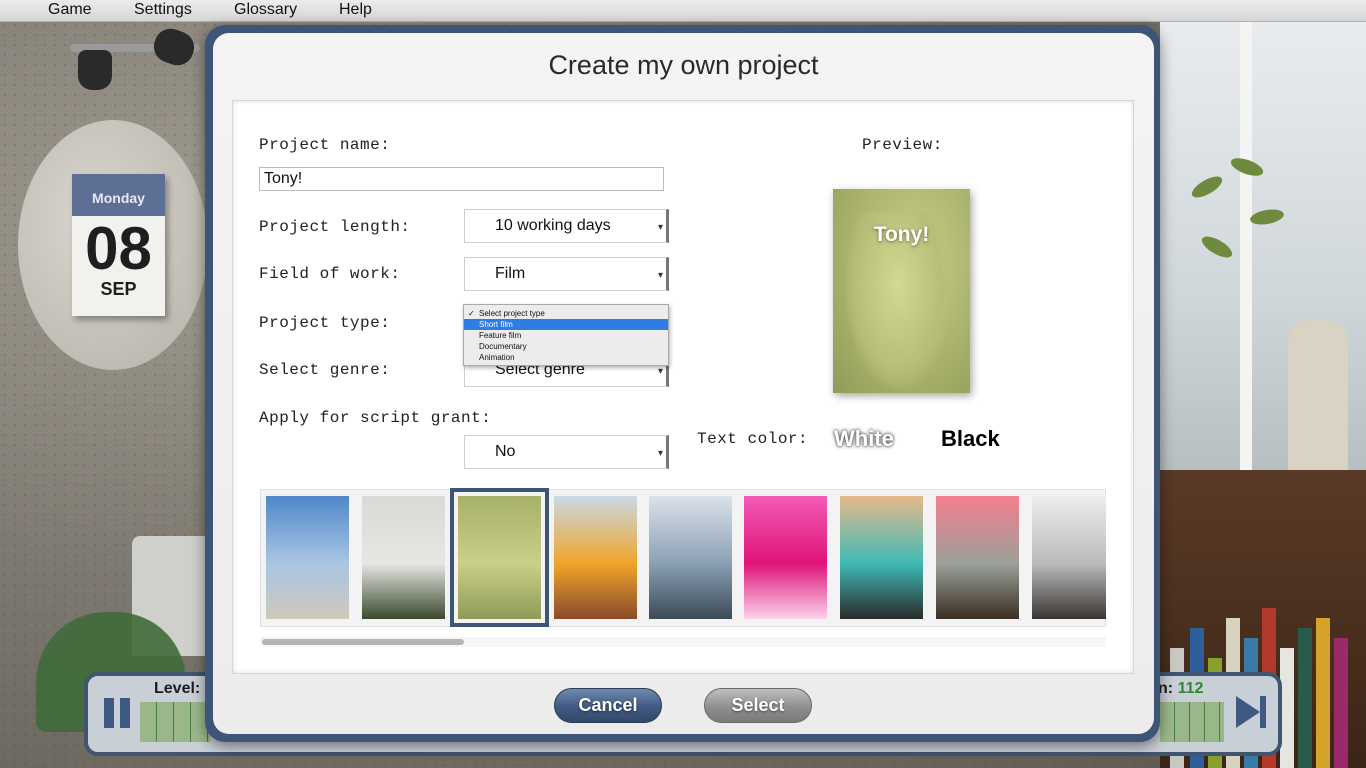 This screenshot has height=768, width=1366. What do you see at coordinates (330, 274) in the screenshot?
I see `field-of-work-label: Field of work:` at bounding box center [330, 274].